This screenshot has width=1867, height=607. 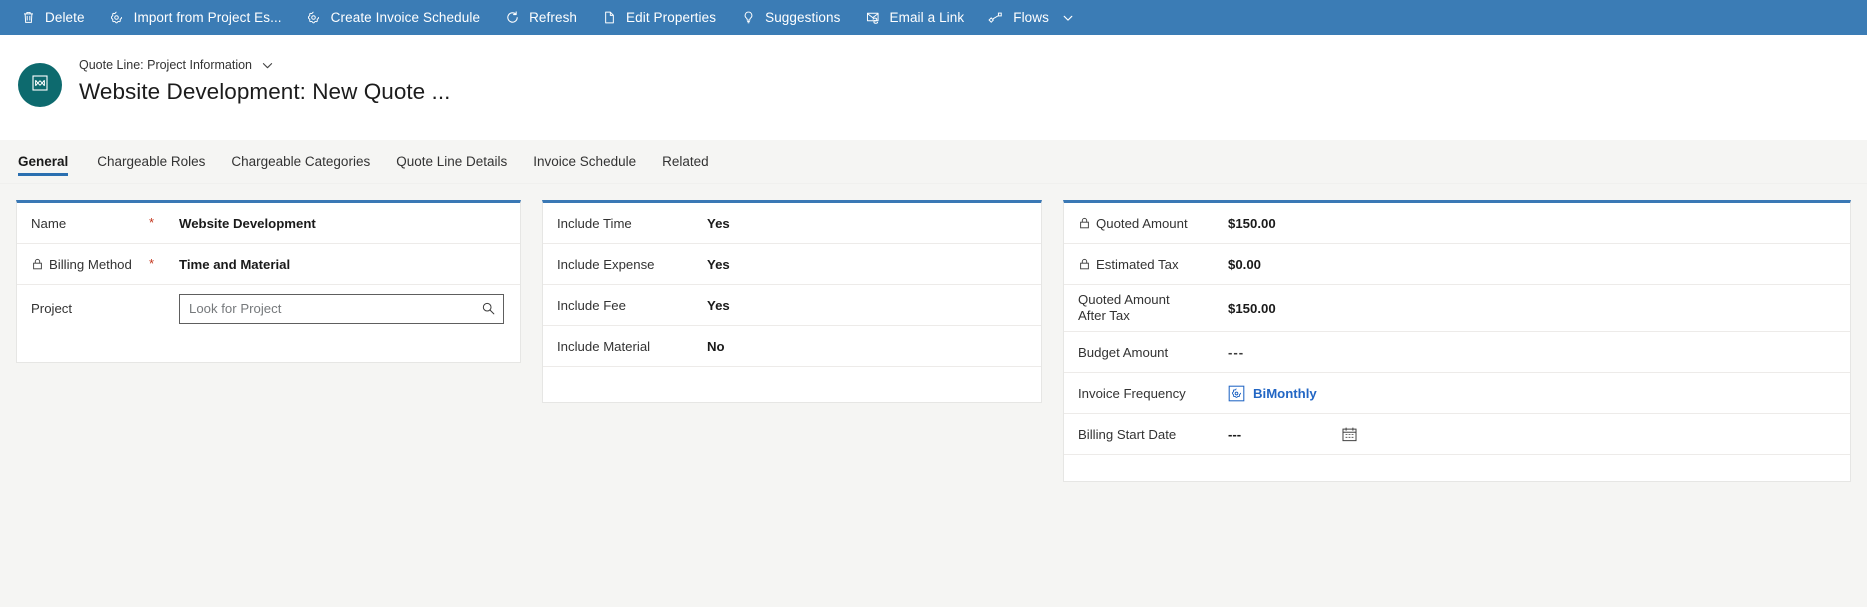 What do you see at coordinates (594, 223) in the screenshot?
I see `field-label-include-time: Include Time` at bounding box center [594, 223].